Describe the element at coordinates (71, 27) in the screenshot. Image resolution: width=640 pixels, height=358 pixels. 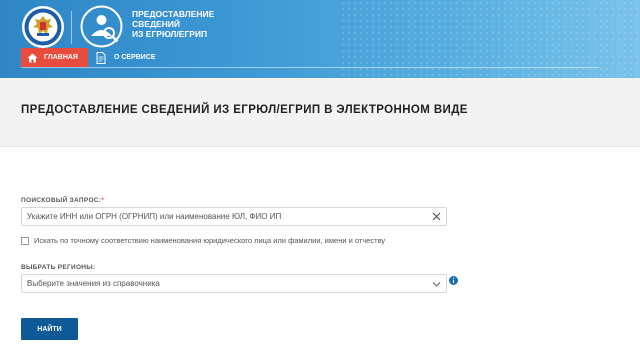
I see `header-divider` at that location.